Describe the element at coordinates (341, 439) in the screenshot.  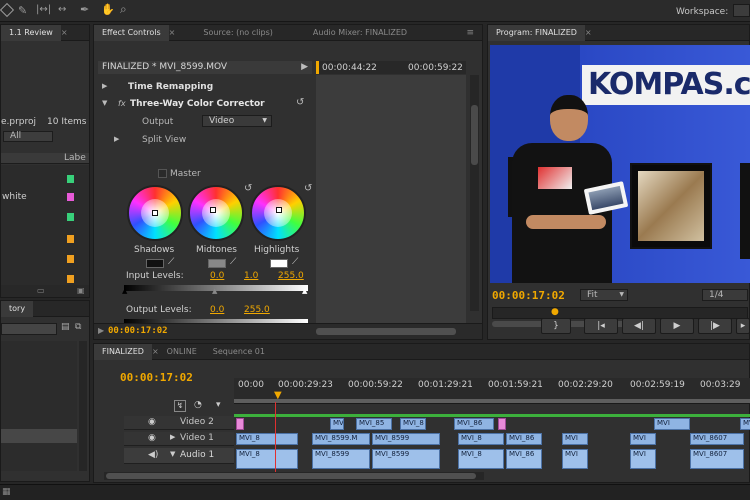
I see `timeline-clip: MVI_8599.M` at that location.